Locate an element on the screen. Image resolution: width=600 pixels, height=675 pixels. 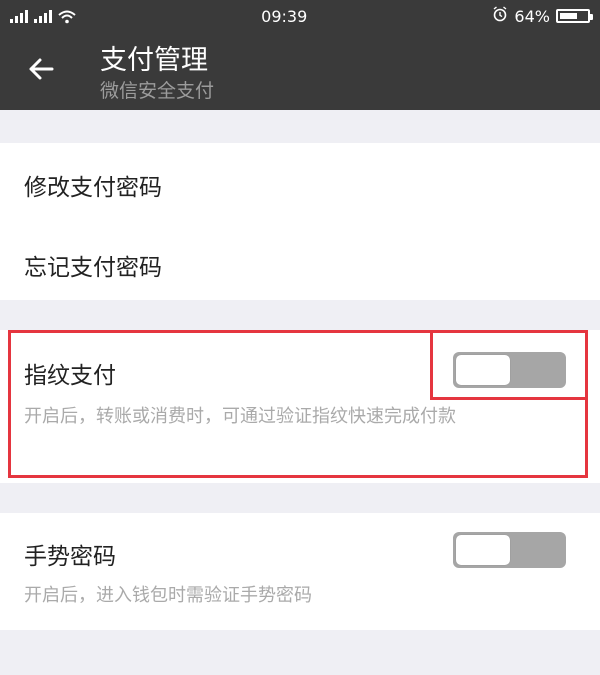
wifi-icon is located at coordinates (67, 16).